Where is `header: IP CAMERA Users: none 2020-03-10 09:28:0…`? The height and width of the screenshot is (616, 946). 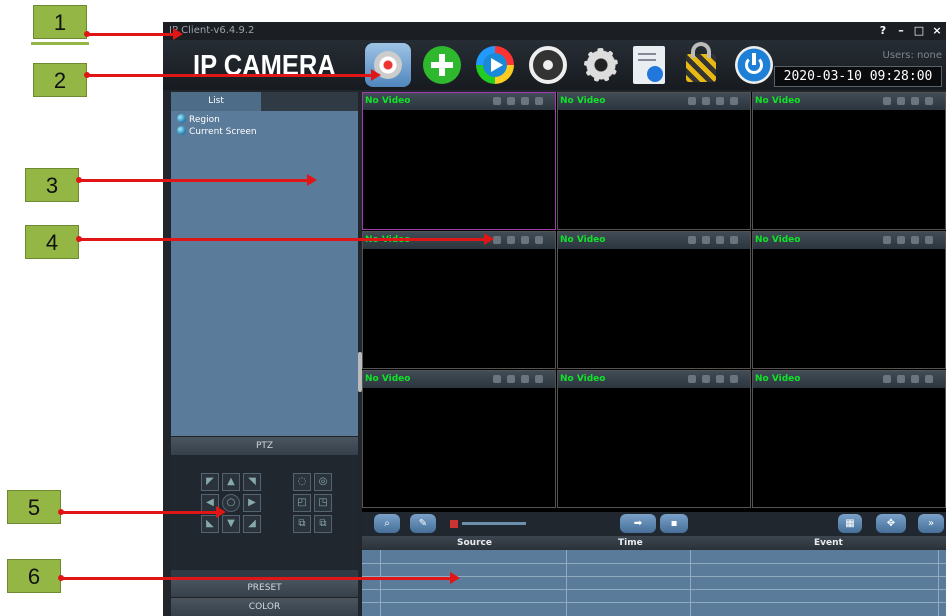 header: IP CAMERA Users: none 2020-03-10 09:28:0… is located at coordinates (554, 65).